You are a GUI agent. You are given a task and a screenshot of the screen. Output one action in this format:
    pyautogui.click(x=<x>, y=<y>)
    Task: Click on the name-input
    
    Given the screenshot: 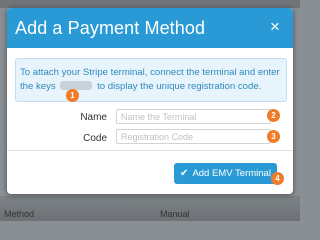 What is the action you would take?
    pyautogui.click(x=193, y=116)
    